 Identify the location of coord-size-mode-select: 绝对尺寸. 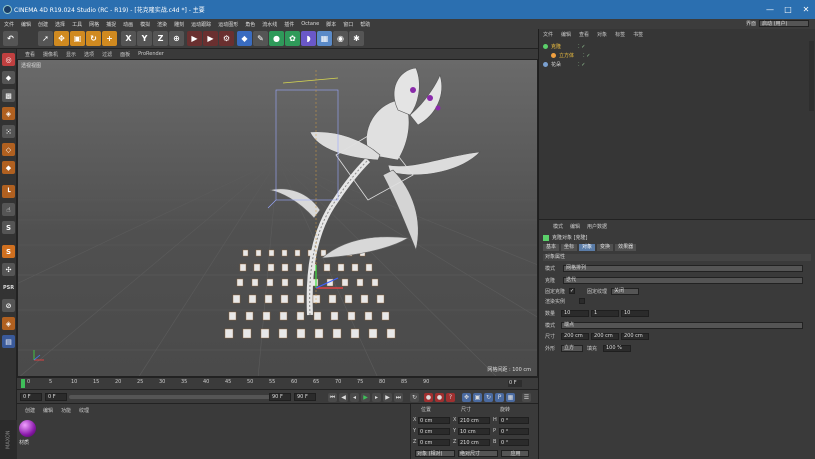
(478, 453).